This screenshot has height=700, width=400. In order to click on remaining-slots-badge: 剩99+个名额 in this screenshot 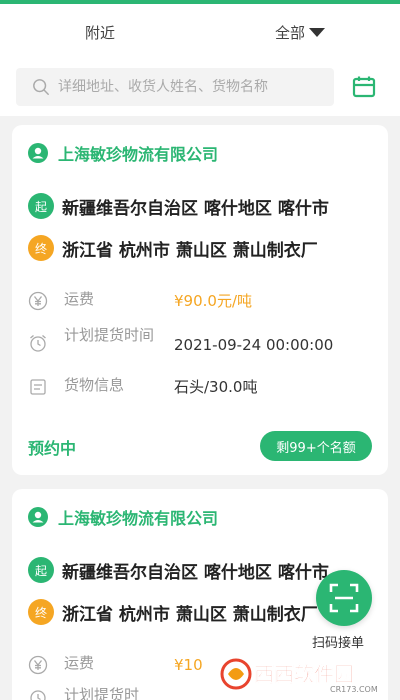, I will do `click(316, 446)`.